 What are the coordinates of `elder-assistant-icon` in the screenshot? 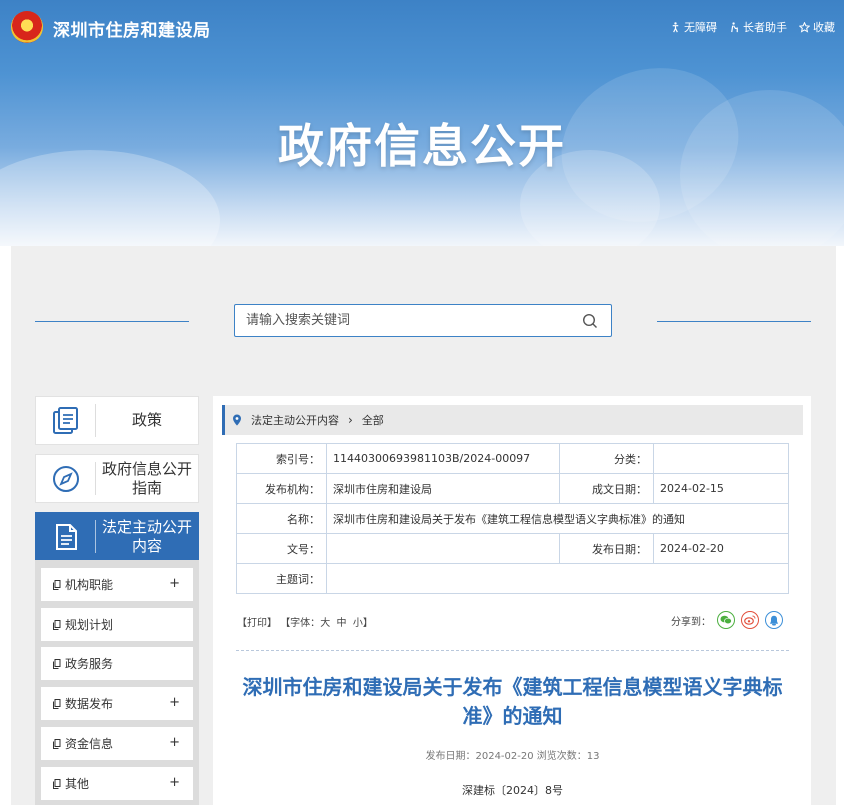 It's located at (734, 26).